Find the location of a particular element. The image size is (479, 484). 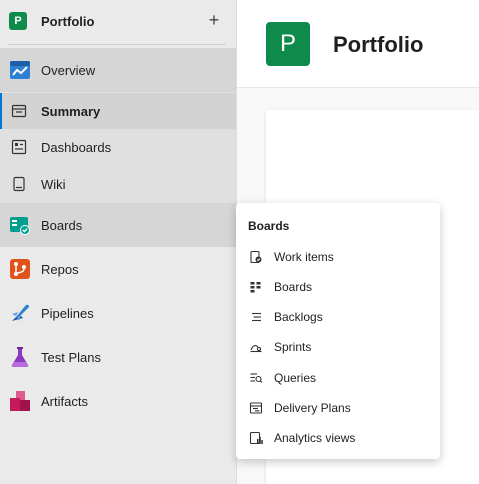

analytics-views-icon is located at coordinates (256, 438).